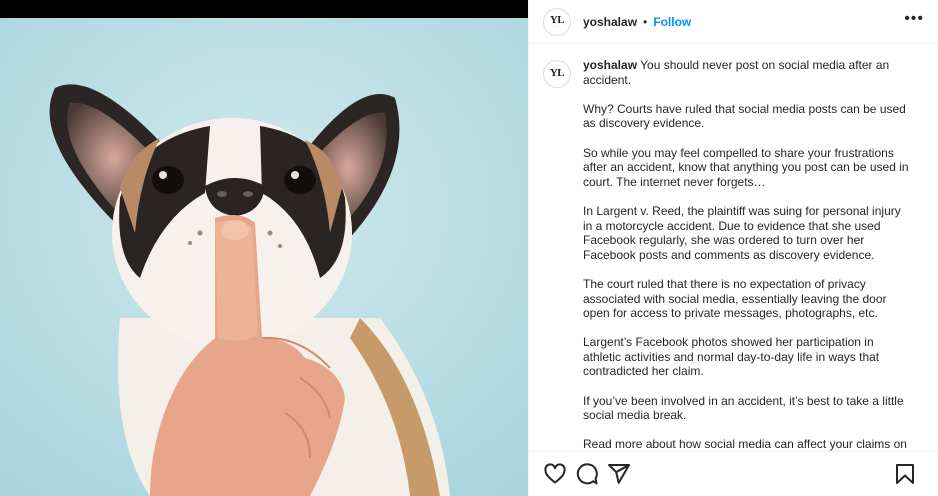 The image size is (938, 496). What do you see at coordinates (587, 474) in the screenshot?
I see `comment-icon` at bounding box center [587, 474].